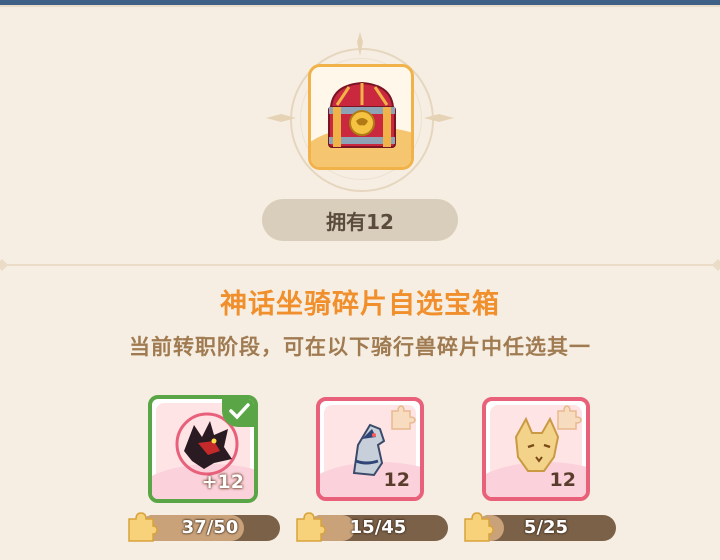 This screenshot has width=720, height=560. What do you see at coordinates (360, 304) in the screenshot?
I see `chest-title: 神话坐骑碎片自选宝箱` at bounding box center [360, 304].